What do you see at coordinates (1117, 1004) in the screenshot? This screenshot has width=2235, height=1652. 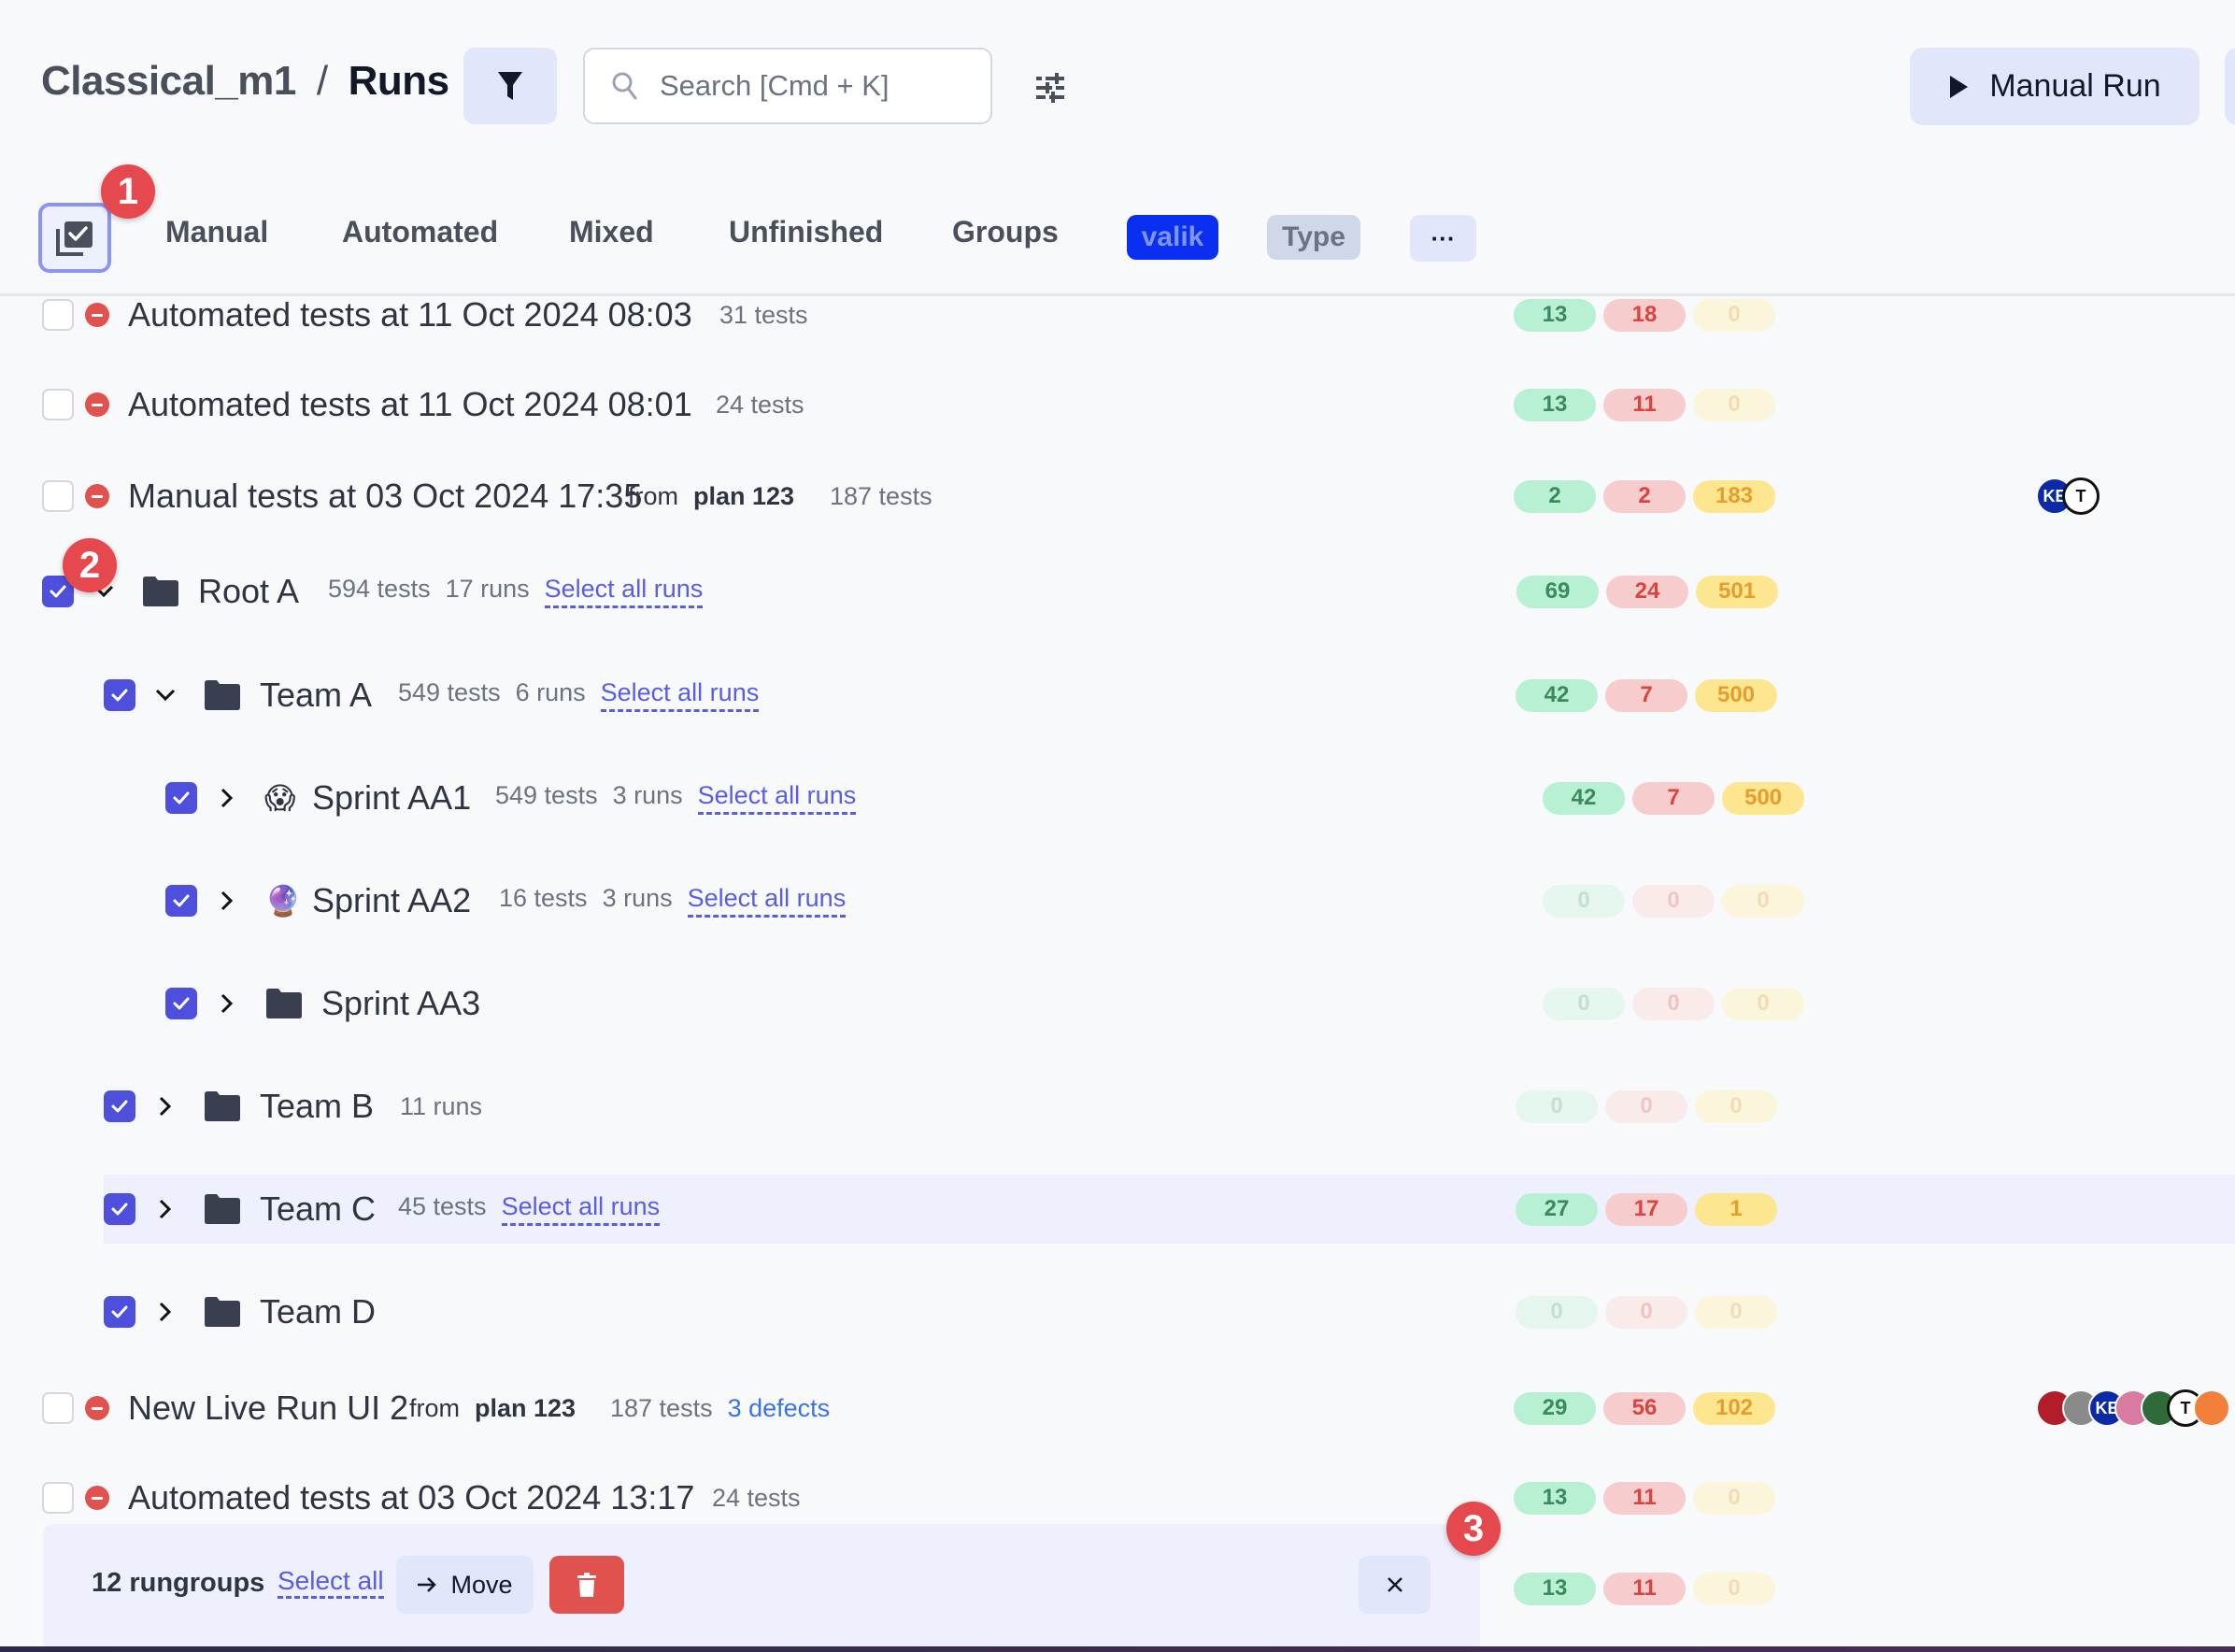 I see `group-row: Sprint AA3 0 0 0` at bounding box center [1117, 1004].